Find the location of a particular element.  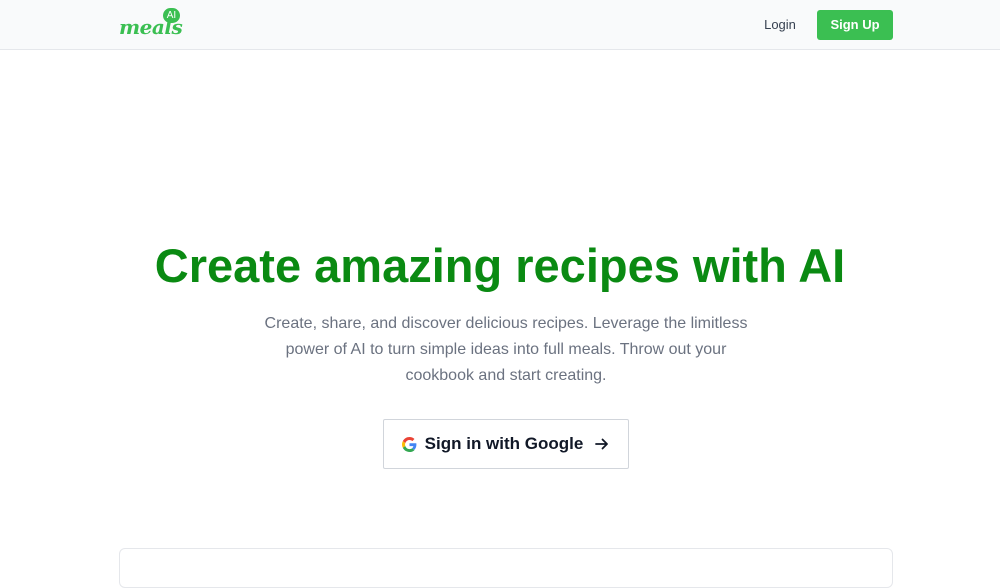

logo: meals AI is located at coordinates (151, 23).